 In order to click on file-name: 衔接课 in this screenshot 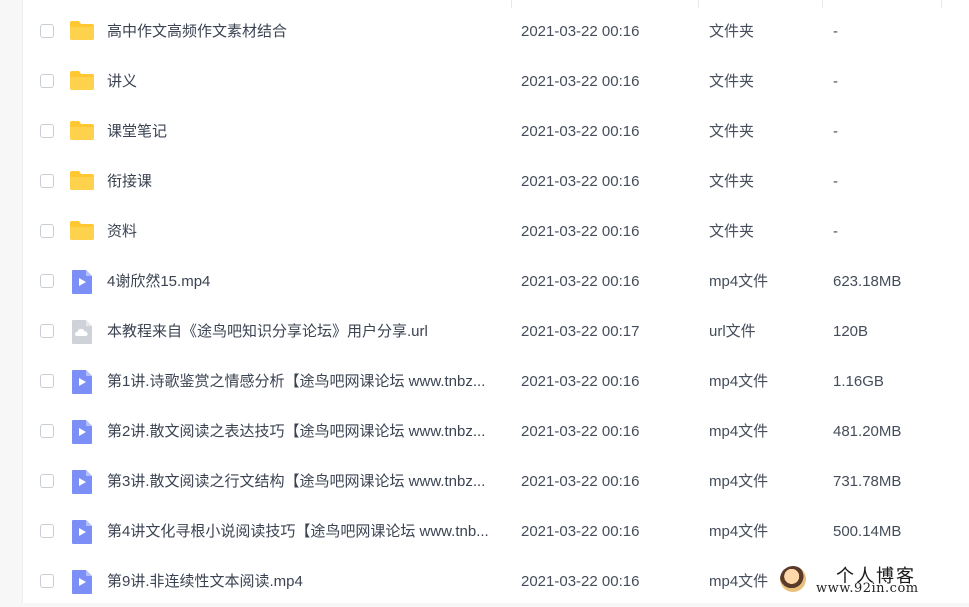, I will do `click(307, 182)`.